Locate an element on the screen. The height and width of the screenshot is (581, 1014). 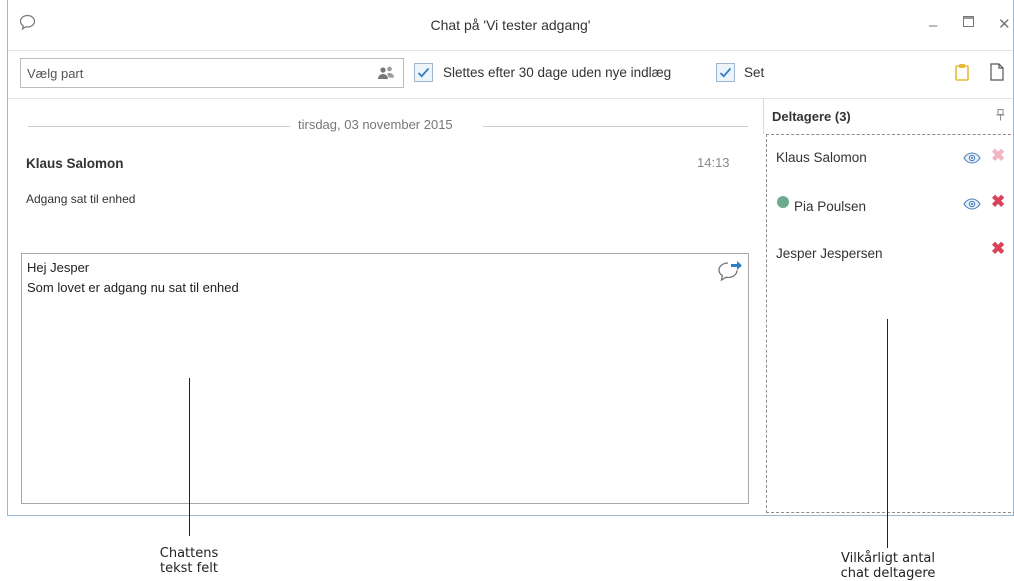
chat-field-annotation-line2: tekst felt is located at coordinates (189, 568).